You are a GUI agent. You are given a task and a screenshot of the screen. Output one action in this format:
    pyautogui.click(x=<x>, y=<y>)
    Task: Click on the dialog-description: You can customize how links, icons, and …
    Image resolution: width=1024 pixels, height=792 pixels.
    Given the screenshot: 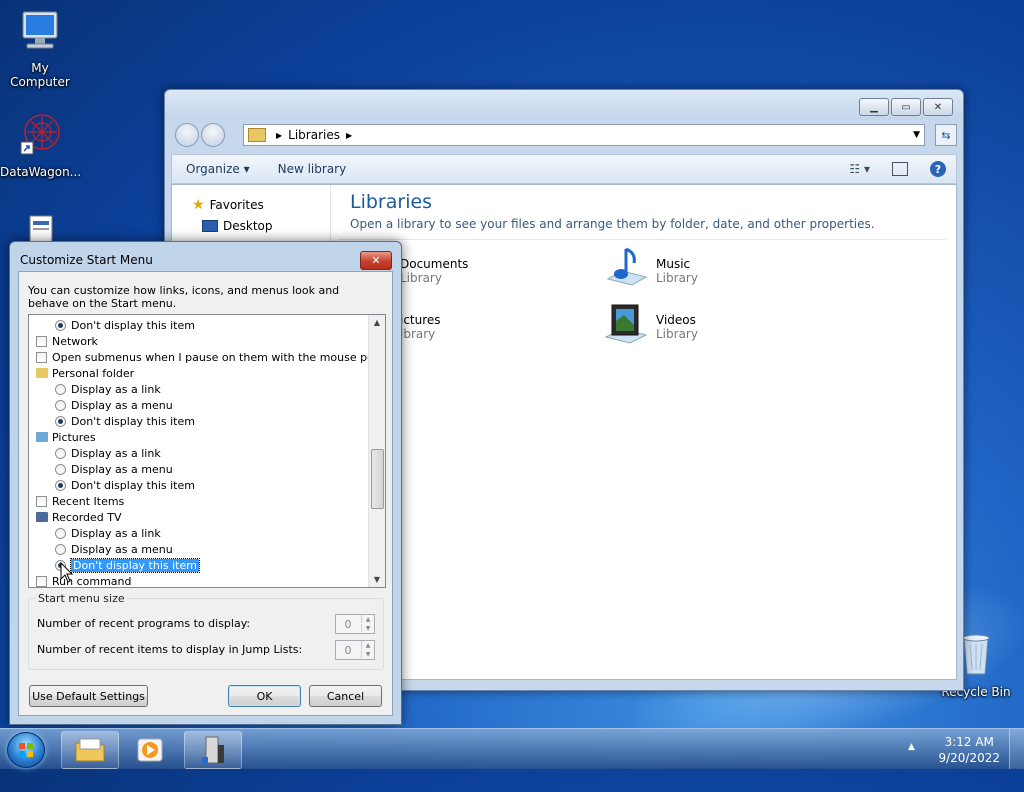 What is the action you would take?
    pyautogui.click(x=184, y=297)
    